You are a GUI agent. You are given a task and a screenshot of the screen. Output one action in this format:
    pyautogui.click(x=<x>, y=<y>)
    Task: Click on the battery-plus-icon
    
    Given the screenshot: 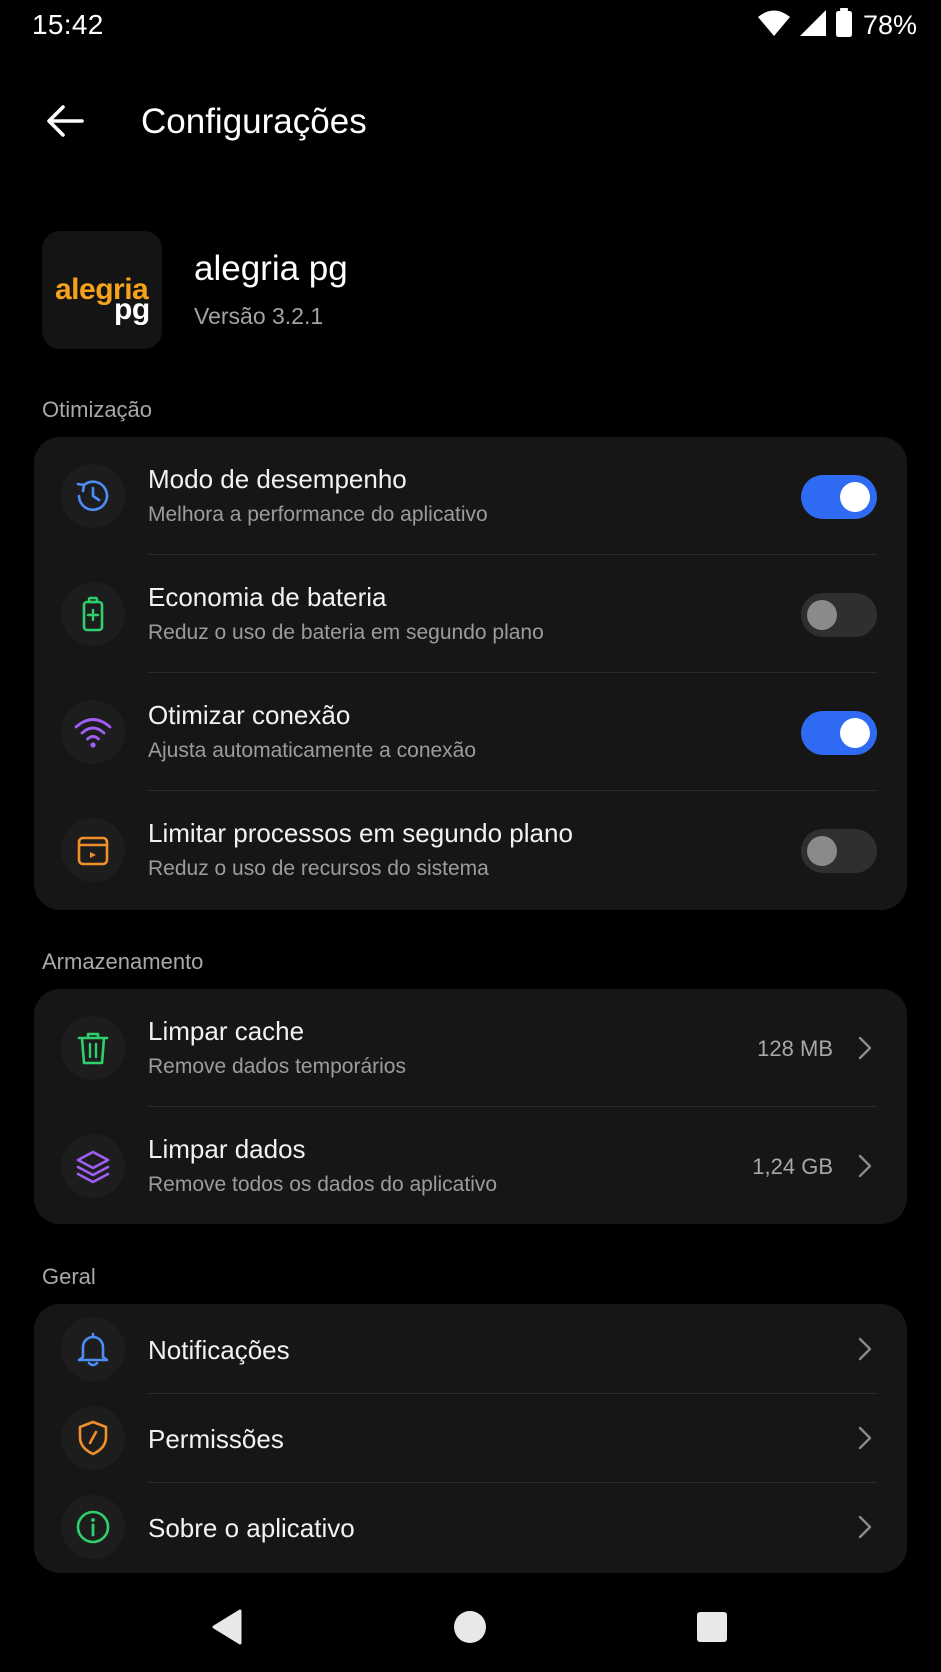 What is the action you would take?
    pyautogui.click(x=93, y=614)
    